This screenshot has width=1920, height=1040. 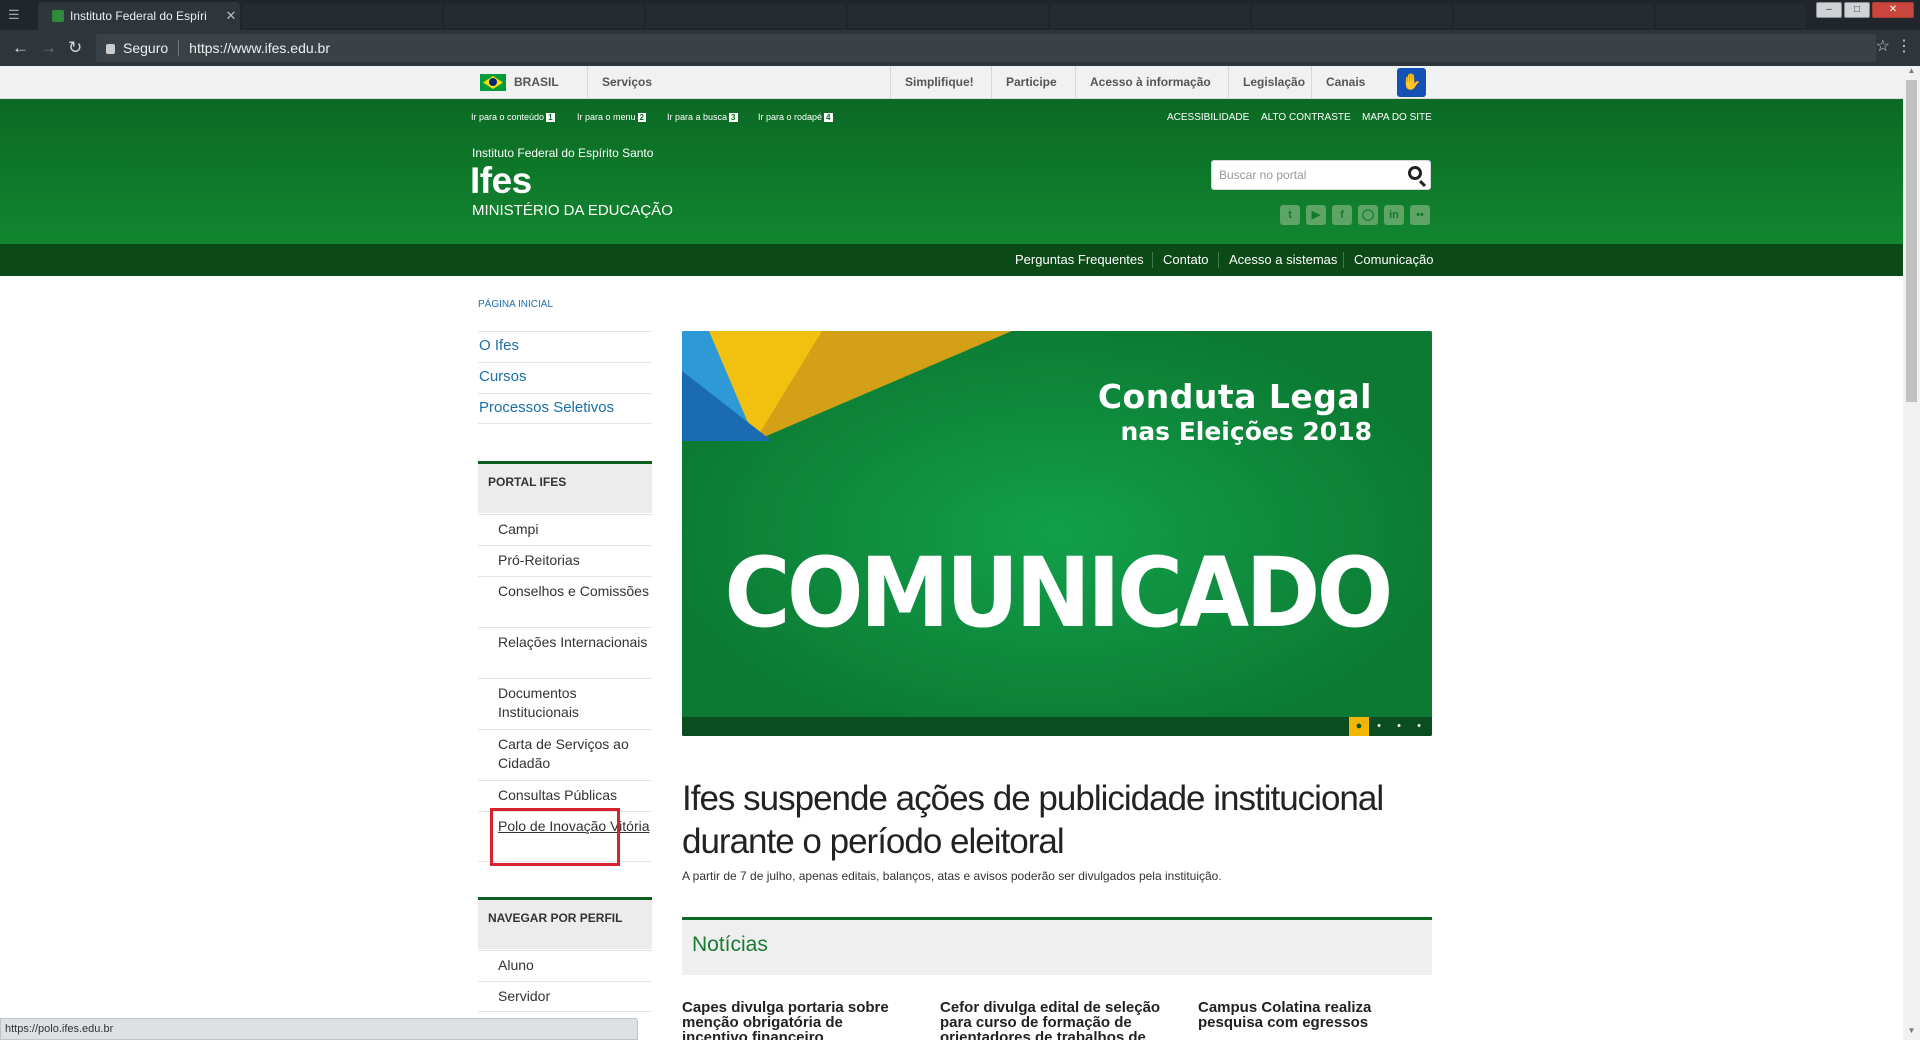 What do you see at coordinates (536, 82) in the screenshot?
I see `gov-brasil-link: BRASIL` at bounding box center [536, 82].